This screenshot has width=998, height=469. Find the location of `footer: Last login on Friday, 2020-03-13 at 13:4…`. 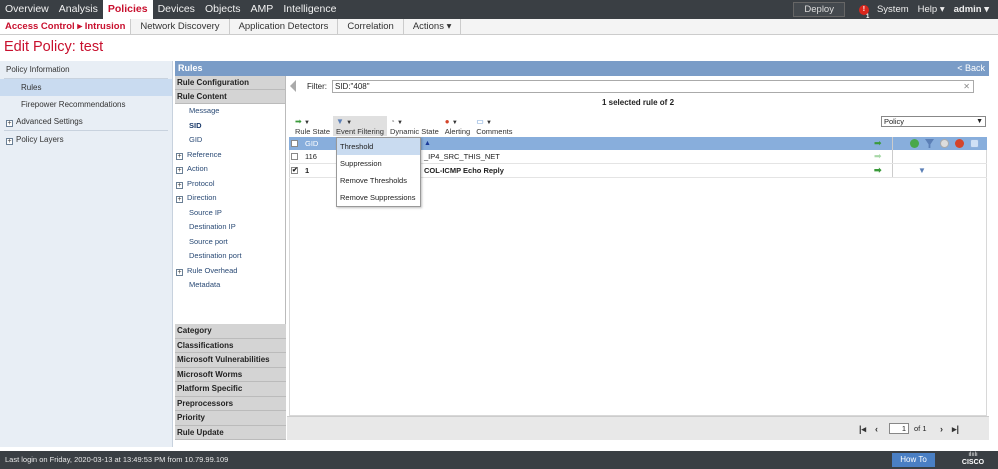

footer: Last login on Friday, 2020-03-13 at 13:4… is located at coordinates (499, 460).